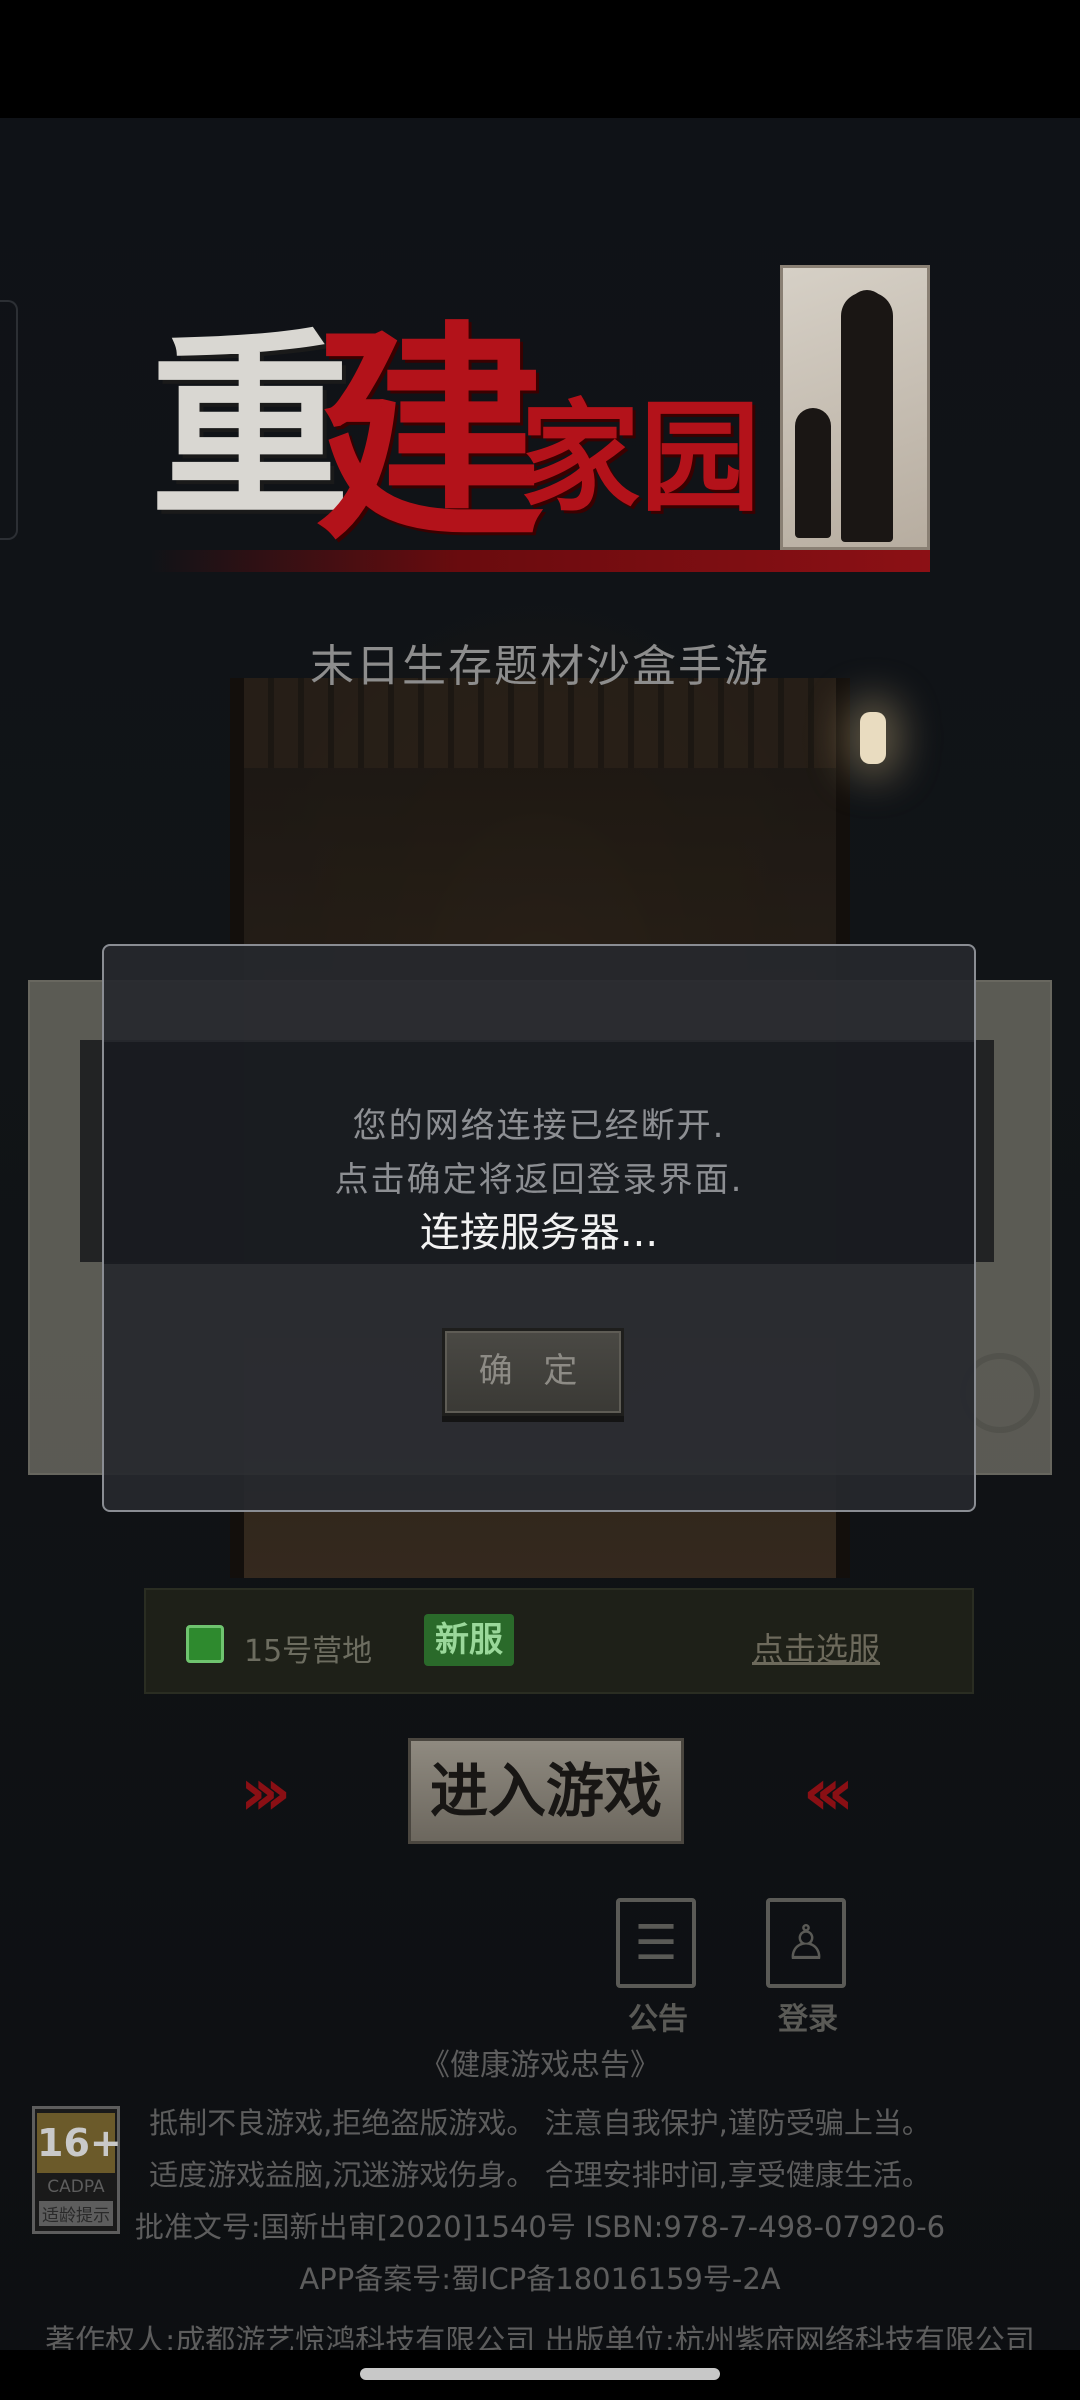 Image resolution: width=1080 pixels, height=2400 pixels. Describe the element at coordinates (540, 561) in the screenshot. I see `logo-blood-stroke` at that location.